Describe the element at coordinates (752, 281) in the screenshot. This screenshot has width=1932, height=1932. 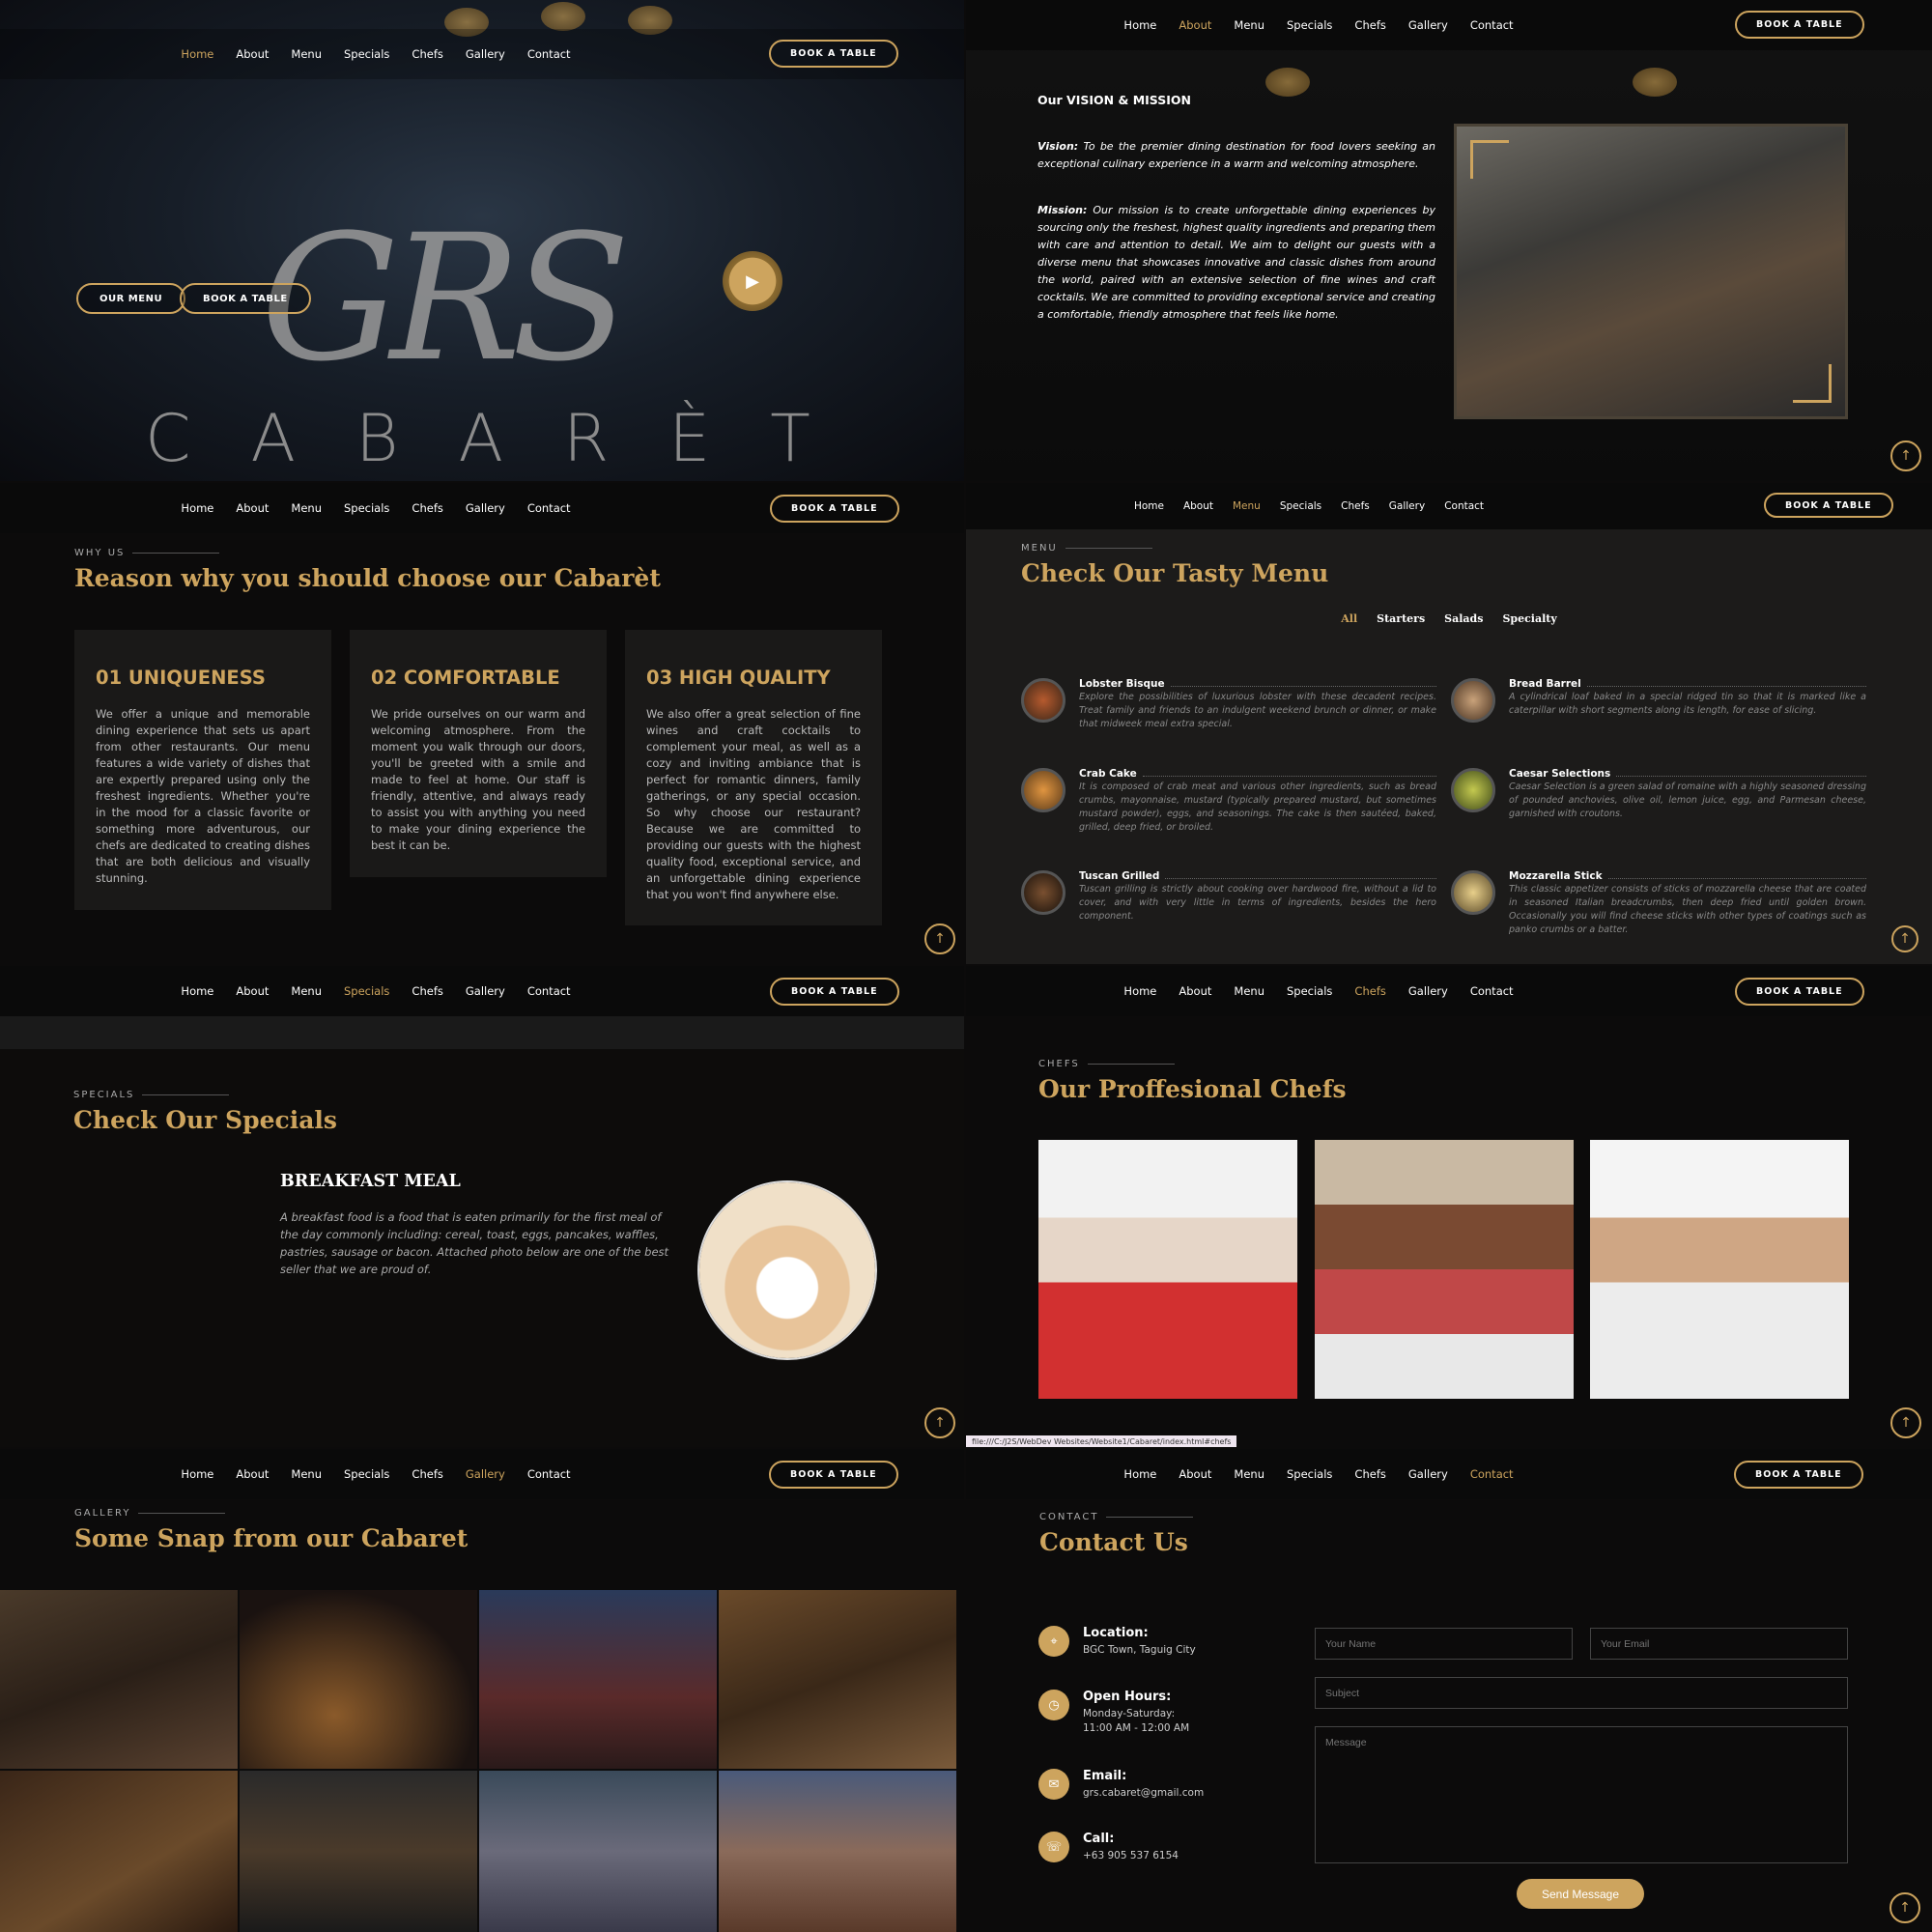
I see `play-video-button: ▶` at that location.